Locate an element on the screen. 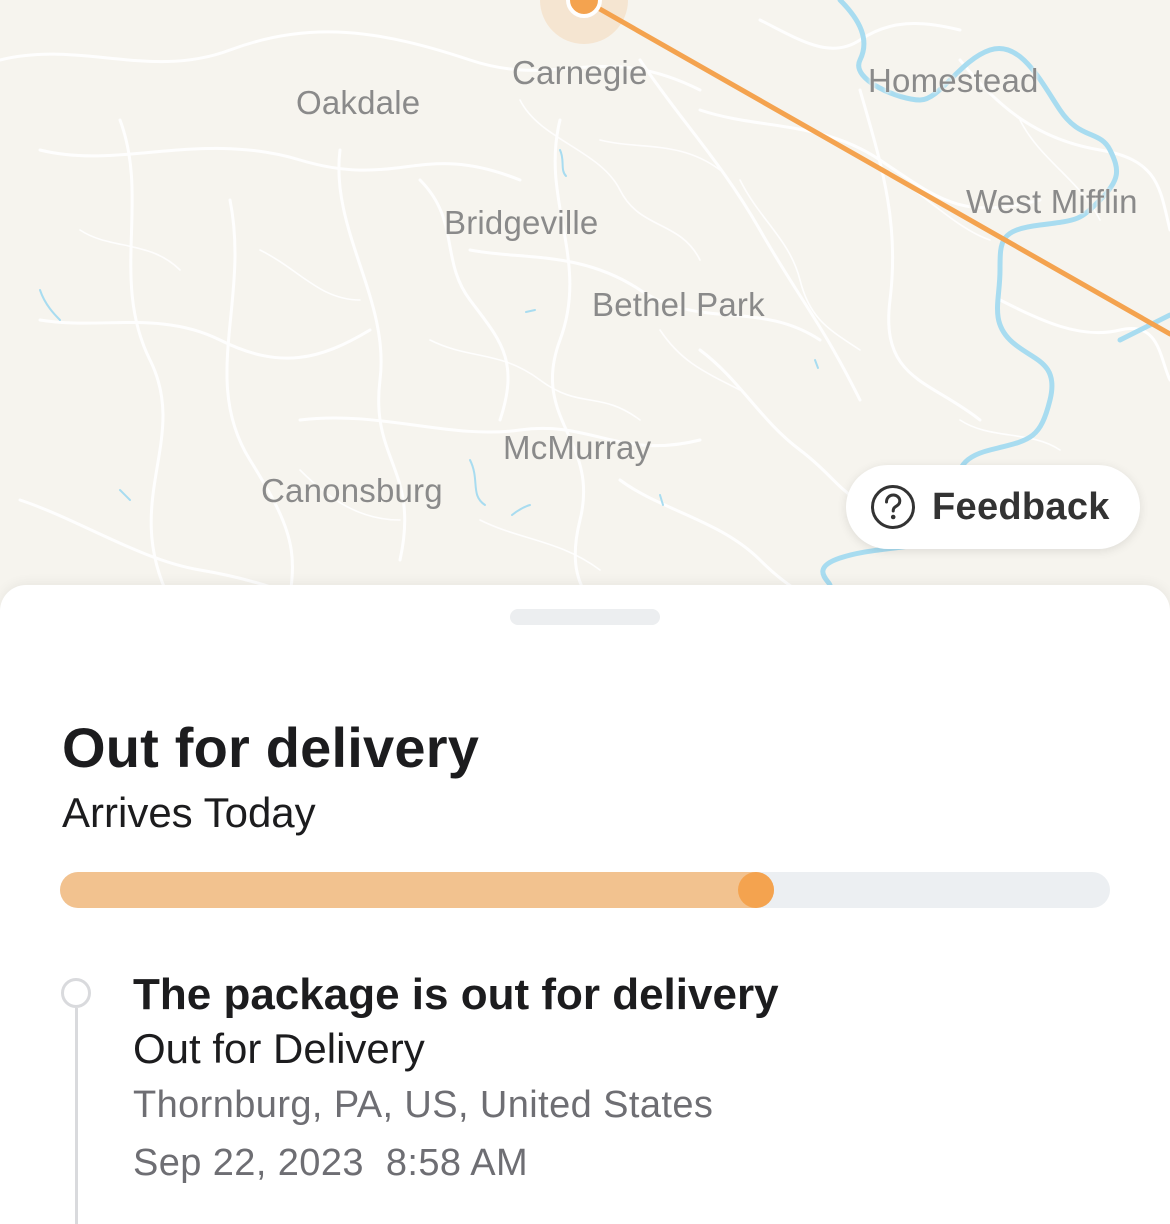  feedback-button: Feedback is located at coordinates (993, 507).